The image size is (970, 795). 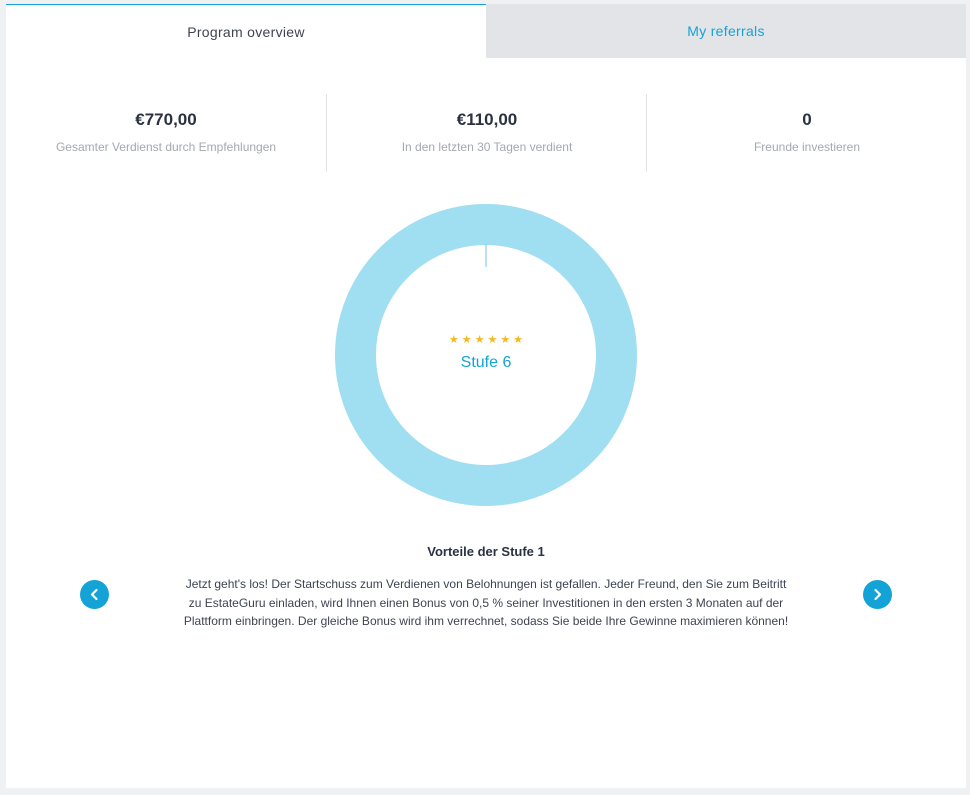 What do you see at coordinates (246, 31) in the screenshot?
I see `tab-program-overview: Program overview` at bounding box center [246, 31].